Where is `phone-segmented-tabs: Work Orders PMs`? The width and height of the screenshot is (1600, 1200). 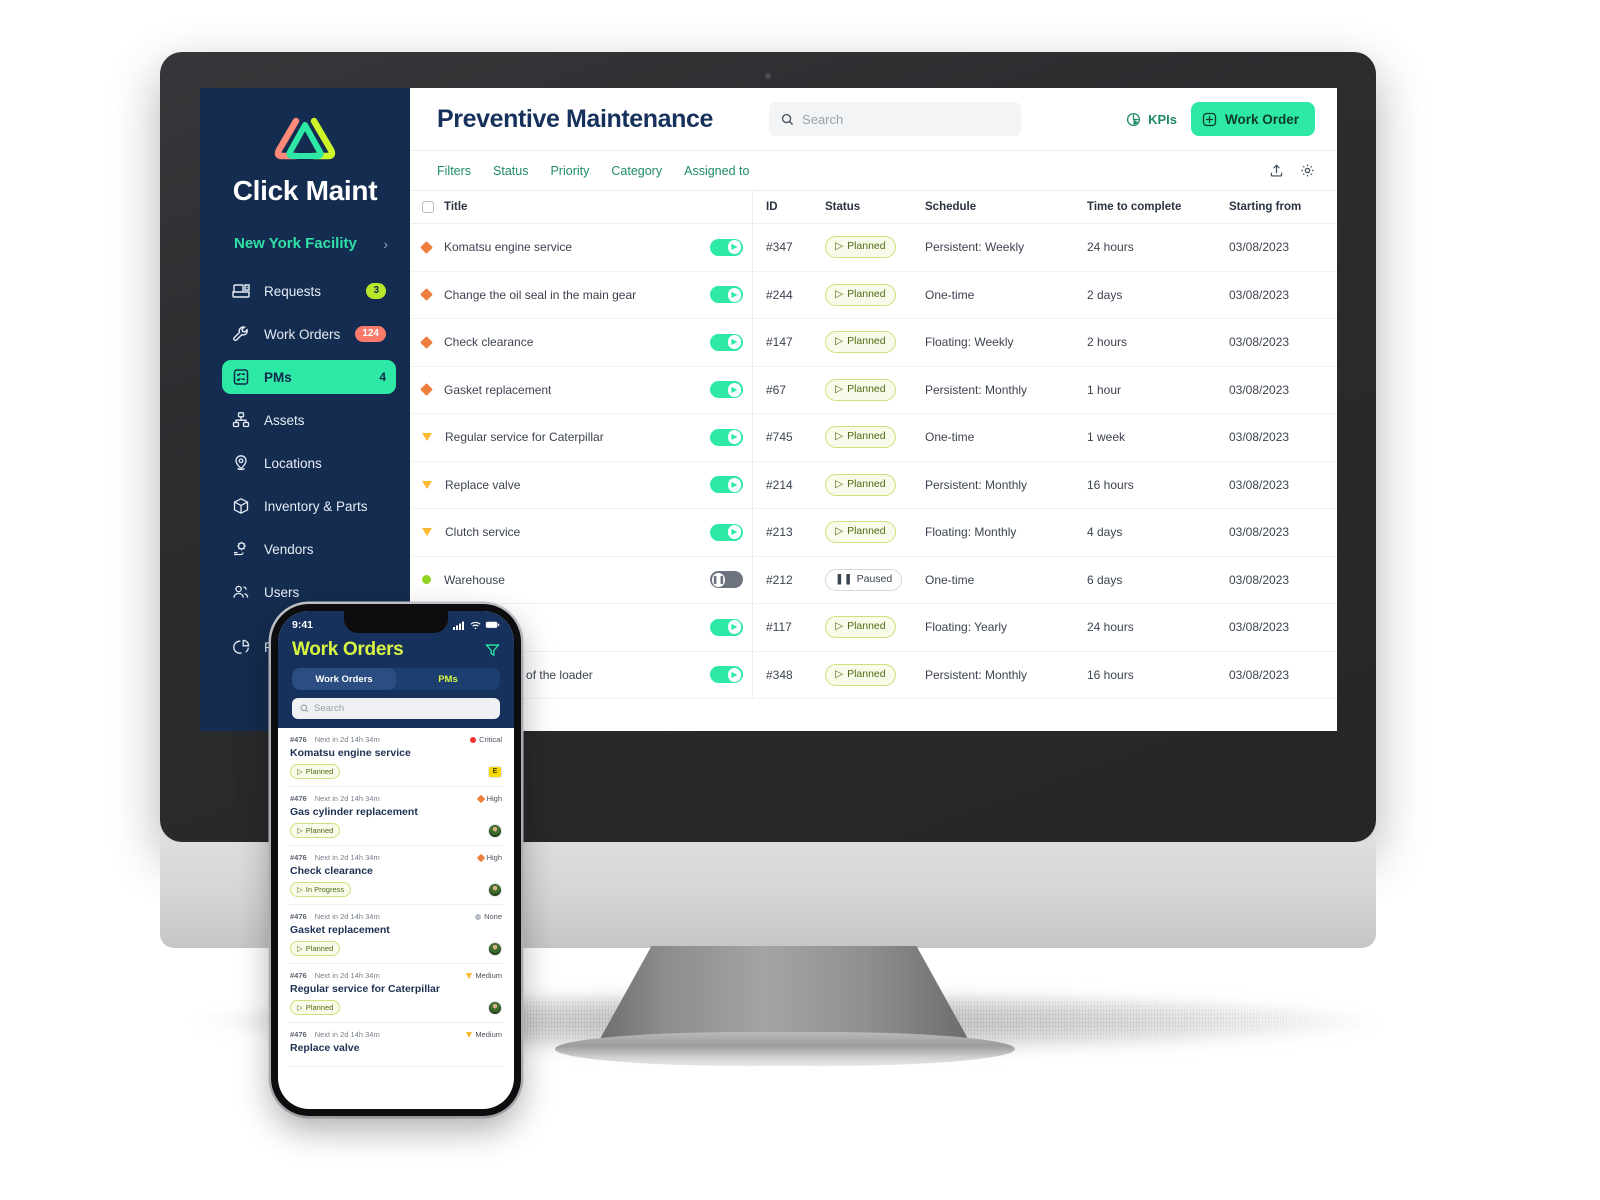
phone-segmented-tabs: Work Orders PMs is located at coordinates (396, 679).